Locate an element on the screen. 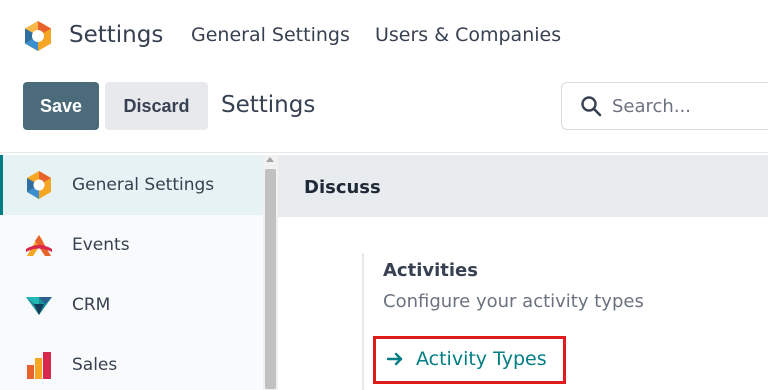  sidebar-item-crm: CRM is located at coordinates (131, 305).